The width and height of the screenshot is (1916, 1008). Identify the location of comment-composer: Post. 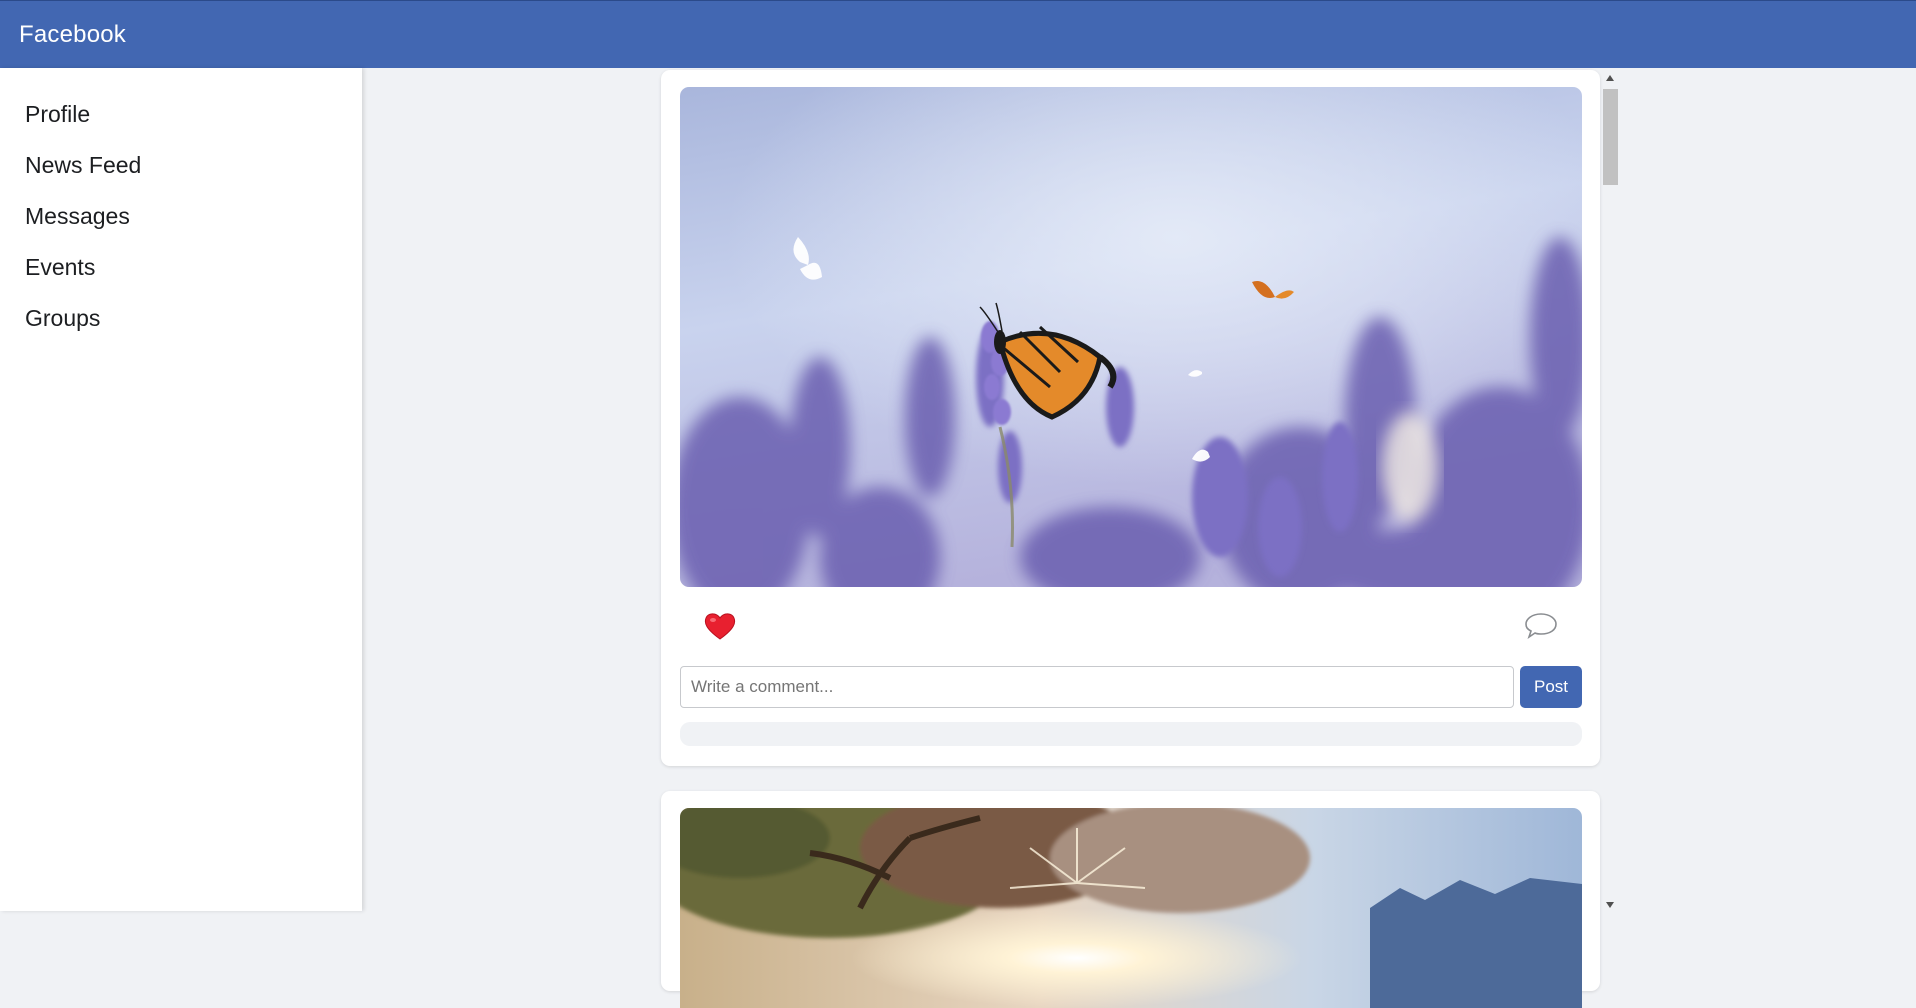
(1131, 687).